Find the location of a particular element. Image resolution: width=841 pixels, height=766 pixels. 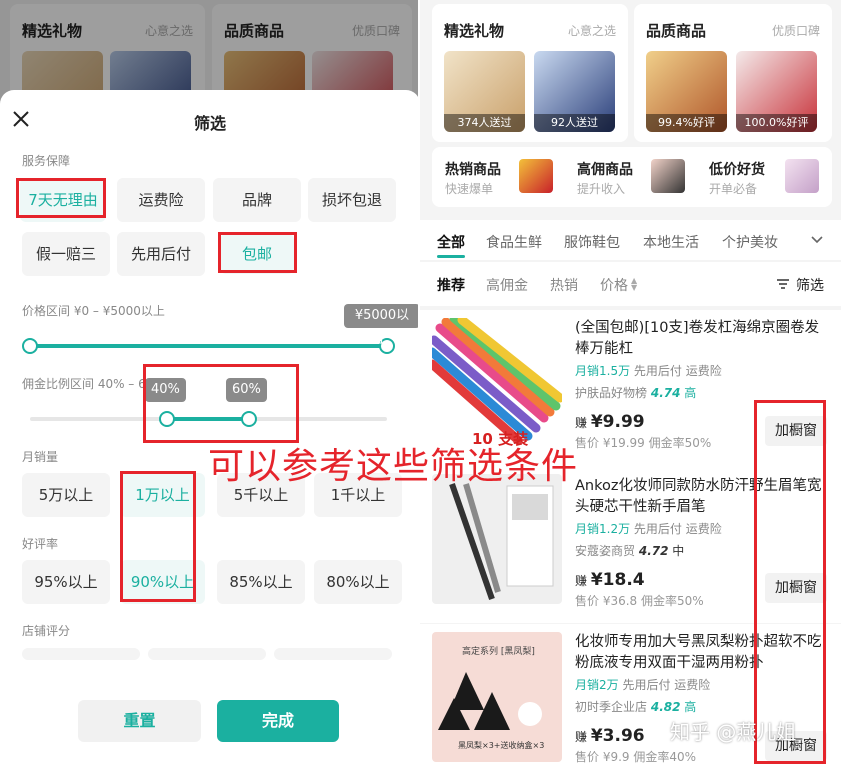

store-name: 初时季企业店 is located at coordinates (611, 707).